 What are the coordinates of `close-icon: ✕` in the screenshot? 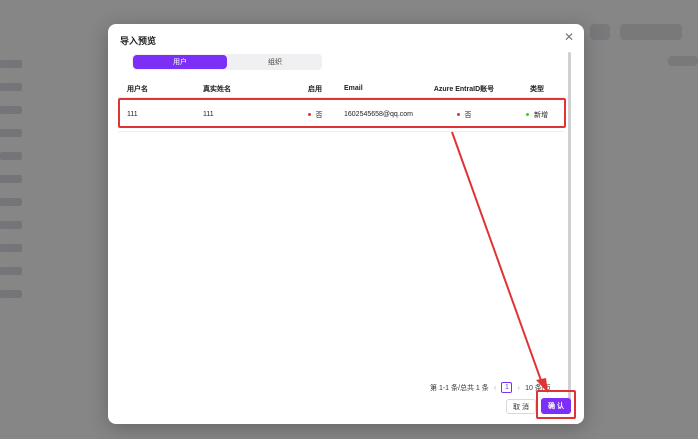 It's located at (569, 37).